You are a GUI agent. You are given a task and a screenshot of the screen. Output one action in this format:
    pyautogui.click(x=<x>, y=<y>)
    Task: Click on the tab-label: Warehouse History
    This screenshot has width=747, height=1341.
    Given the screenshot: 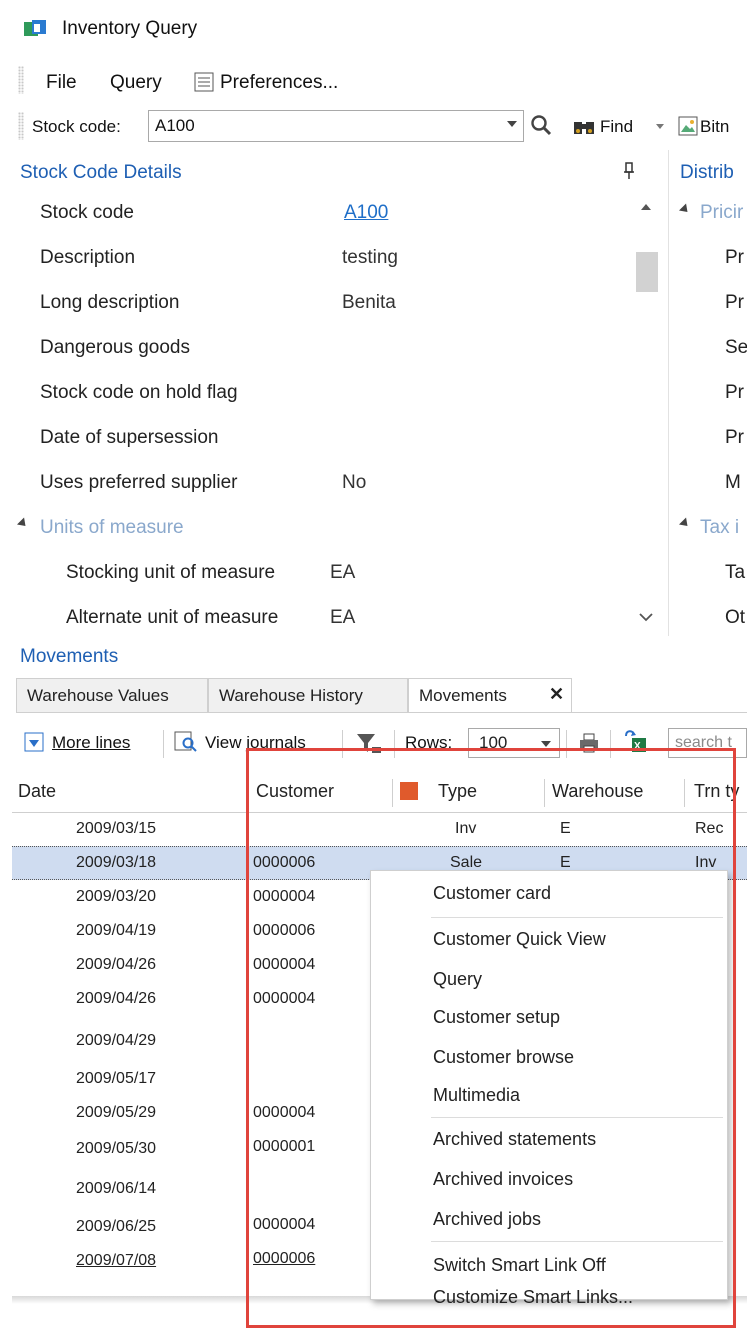 What is the action you would take?
    pyautogui.click(x=291, y=695)
    